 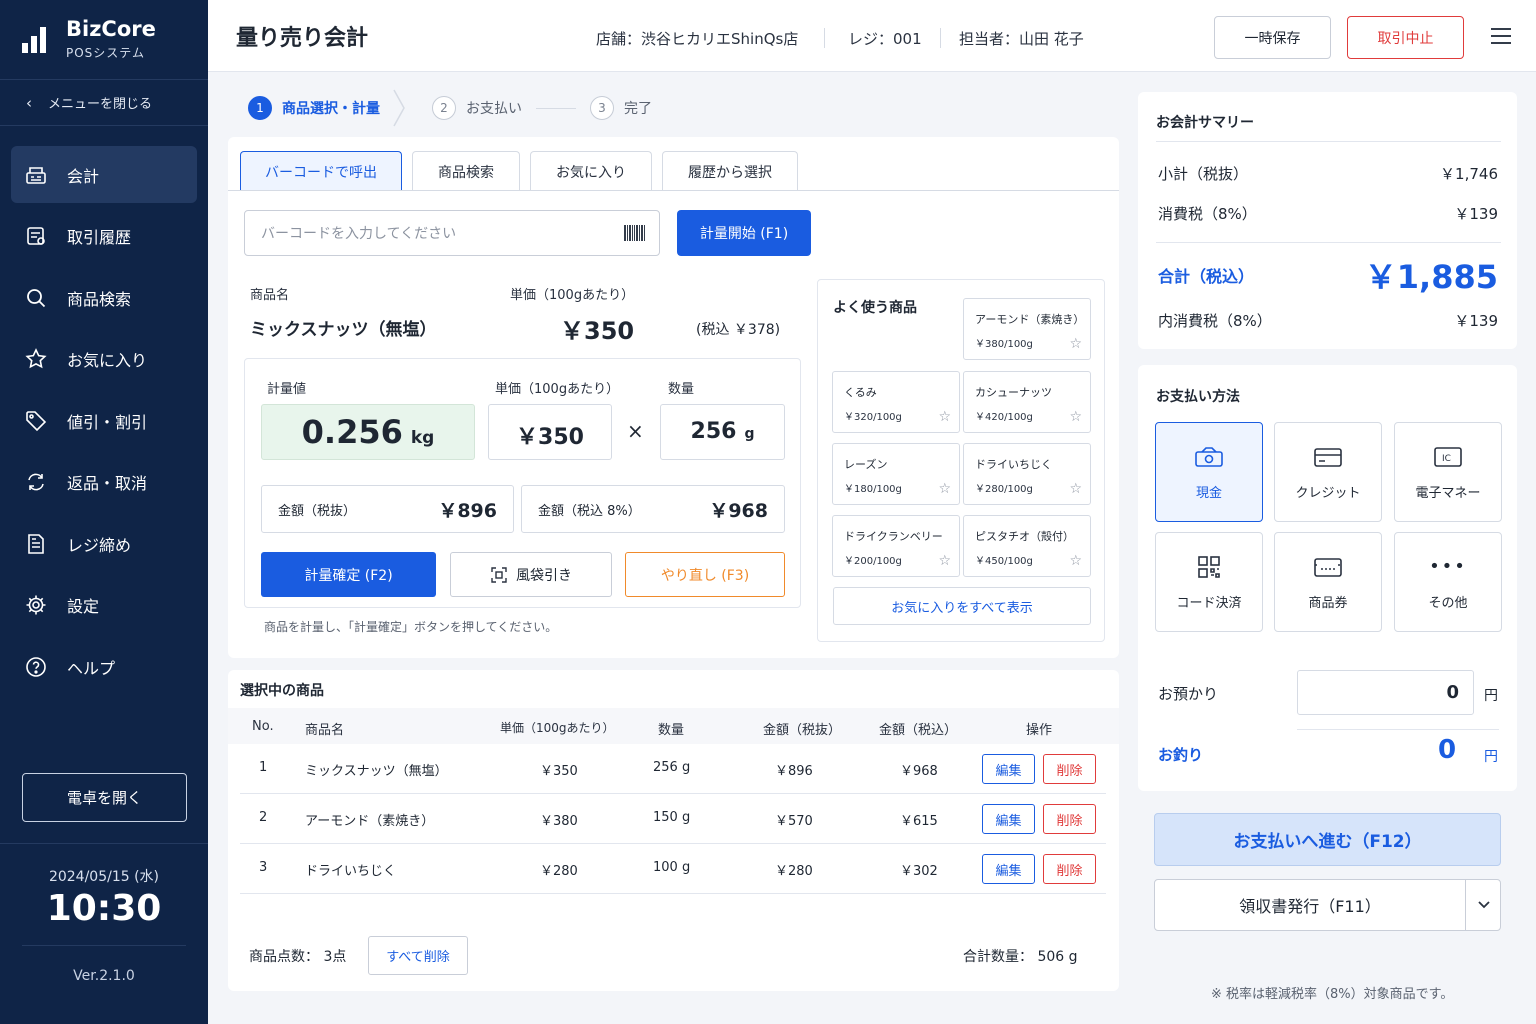 What do you see at coordinates (673, 726) in the screenshot?
I see `table-header: No. 商品名 単価（100gあたり） 数量 金額（税抜） 金額（税込） 操作` at bounding box center [673, 726].